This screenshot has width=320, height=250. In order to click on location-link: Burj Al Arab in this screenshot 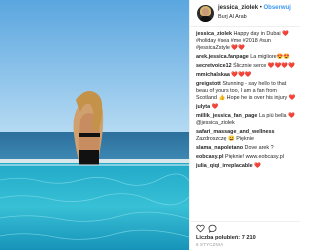, I will do `click(232, 17)`.